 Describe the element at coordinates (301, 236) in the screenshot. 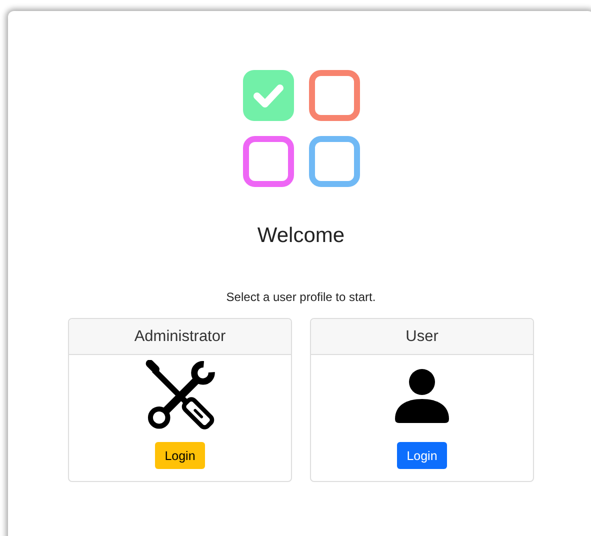

I see `welcome-heading: Welcome` at that location.